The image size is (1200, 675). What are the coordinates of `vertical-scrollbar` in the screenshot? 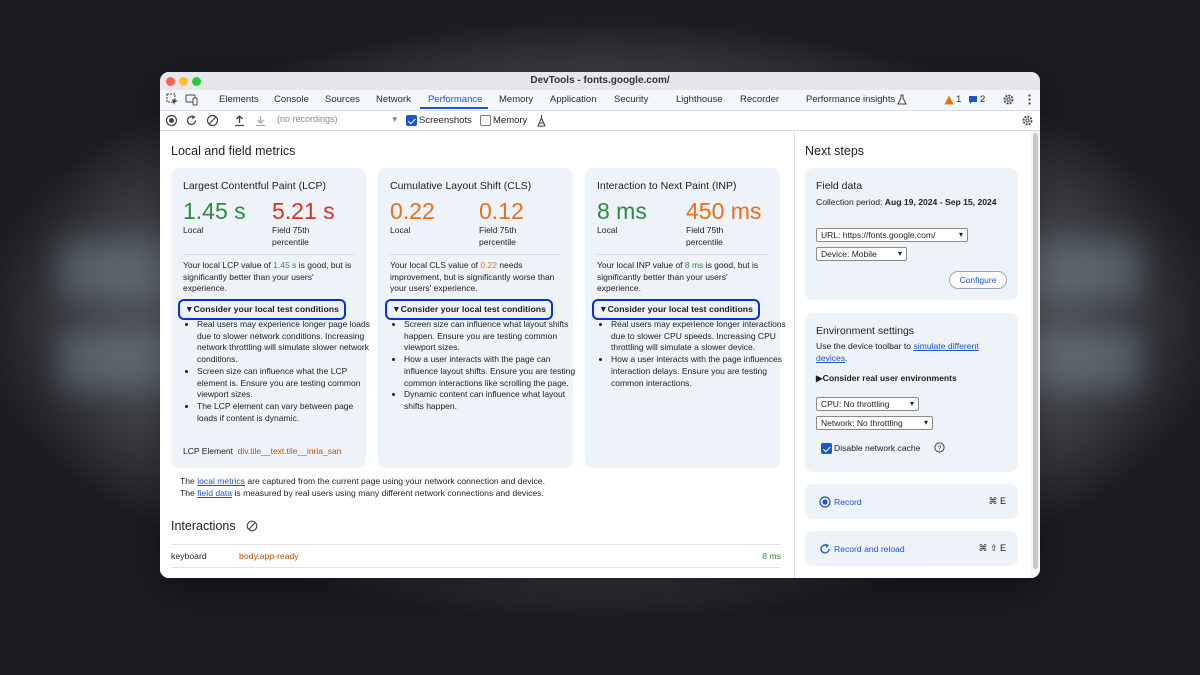 It's located at (1035, 354).